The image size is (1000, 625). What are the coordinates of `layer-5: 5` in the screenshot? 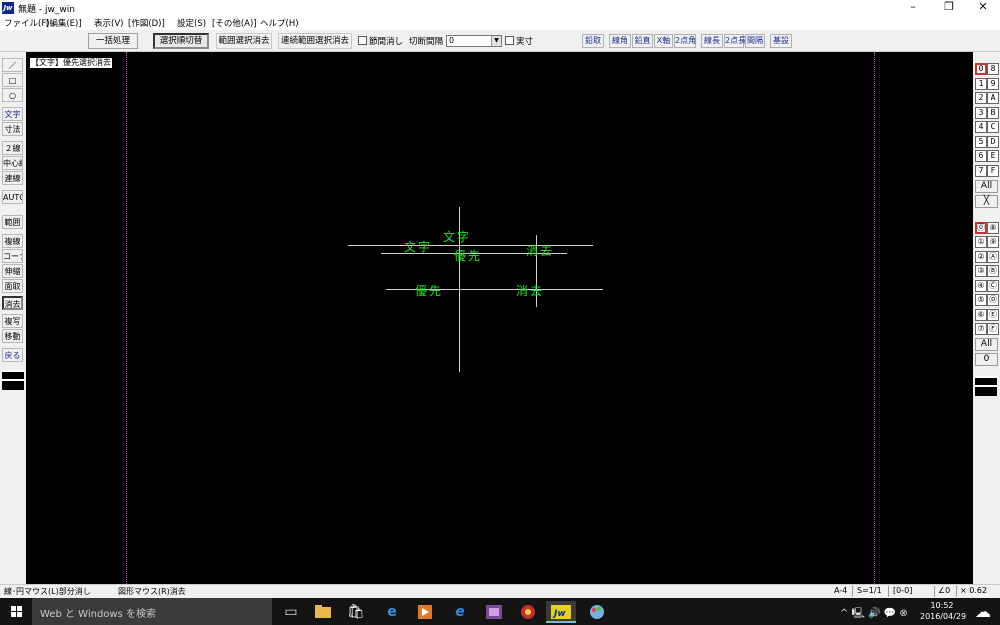 It's located at (981, 142).